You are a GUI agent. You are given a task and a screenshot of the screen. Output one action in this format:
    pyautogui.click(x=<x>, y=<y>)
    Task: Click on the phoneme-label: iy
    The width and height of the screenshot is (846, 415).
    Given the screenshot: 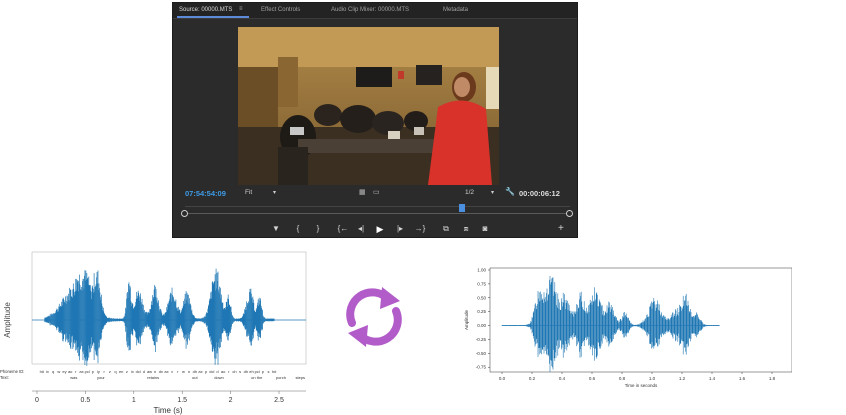 What is the action you would take?
    pyautogui.click(x=98, y=371)
    